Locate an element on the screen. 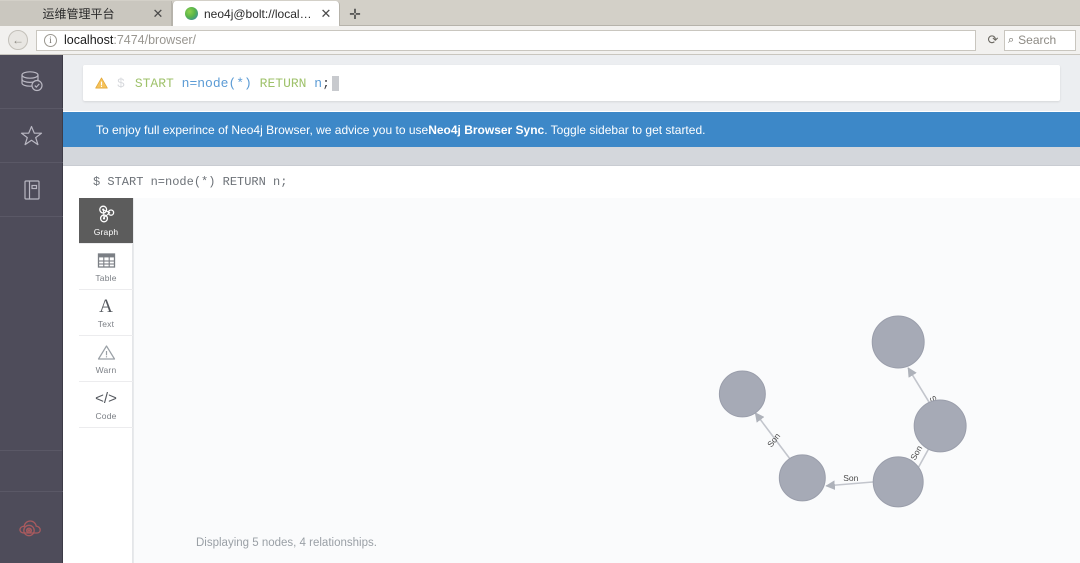 The width and height of the screenshot is (1080, 563). sidebar-item-documents is located at coordinates (31, 190).